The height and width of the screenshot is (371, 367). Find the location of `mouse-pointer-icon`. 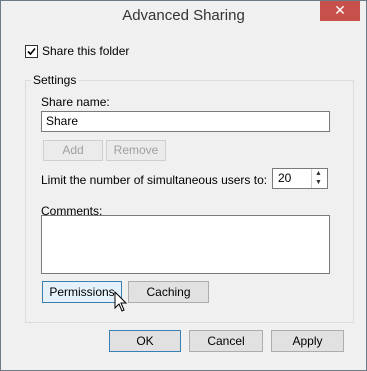

mouse-pointer-icon is located at coordinates (121, 301).